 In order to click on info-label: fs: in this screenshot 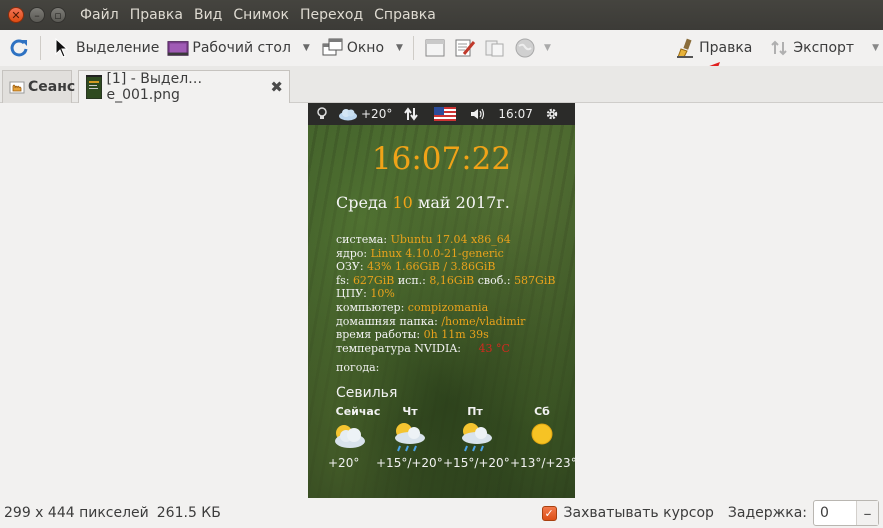, I will do `click(343, 280)`.